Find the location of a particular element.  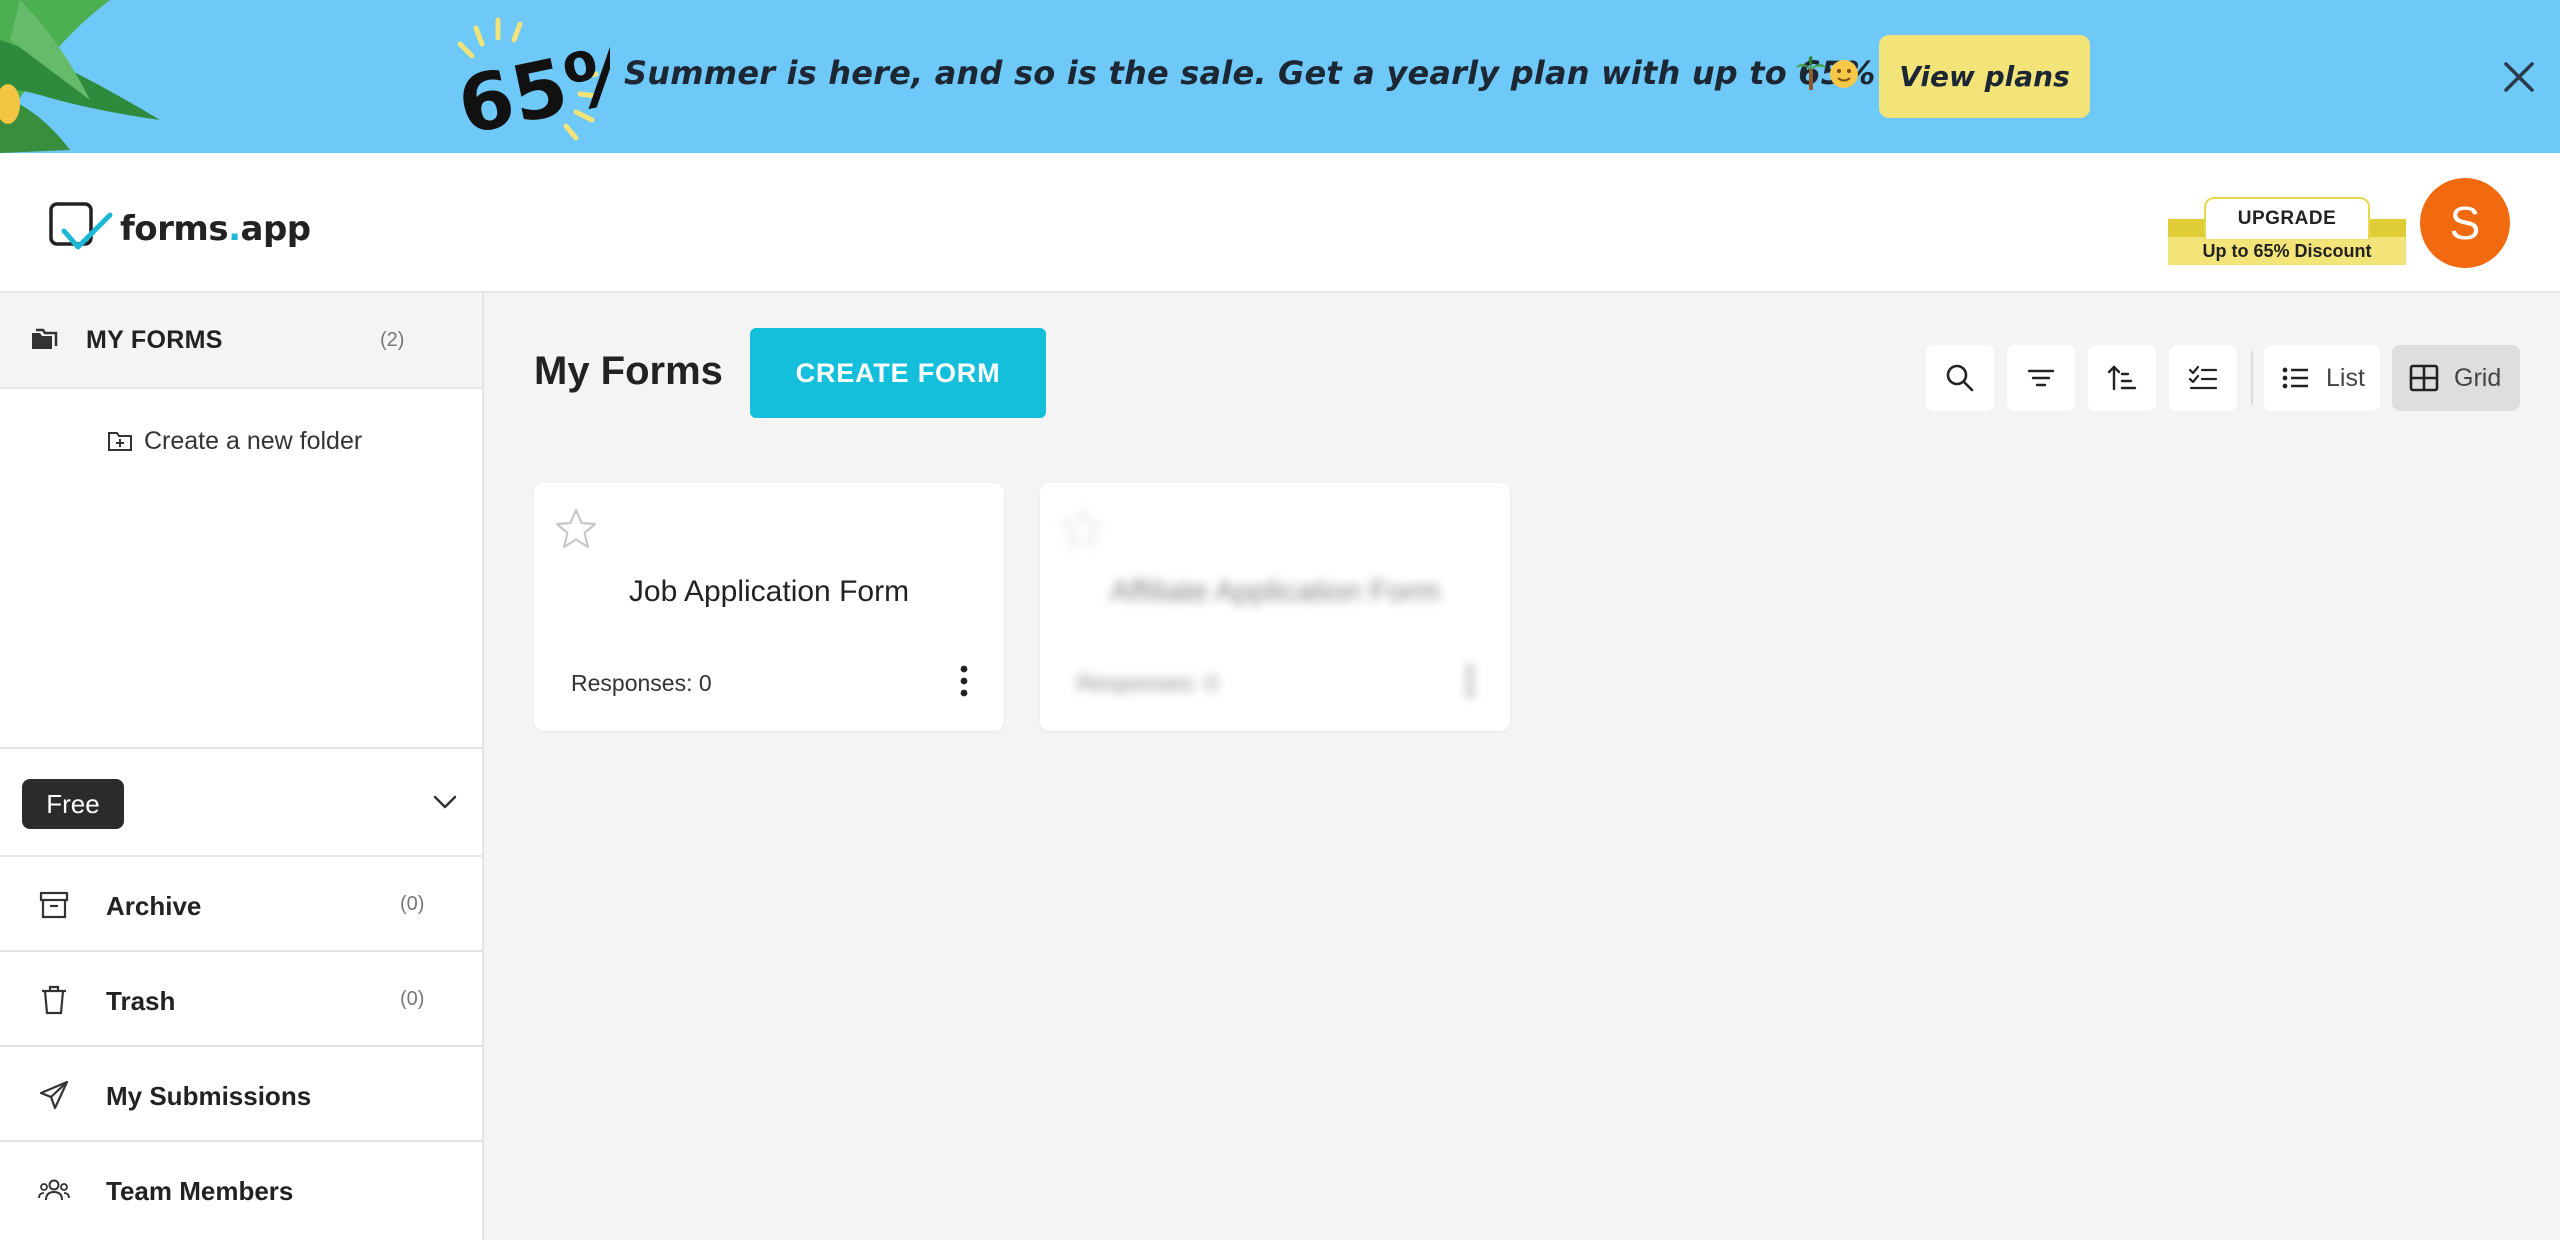

logo-name: forms is located at coordinates (174, 229).